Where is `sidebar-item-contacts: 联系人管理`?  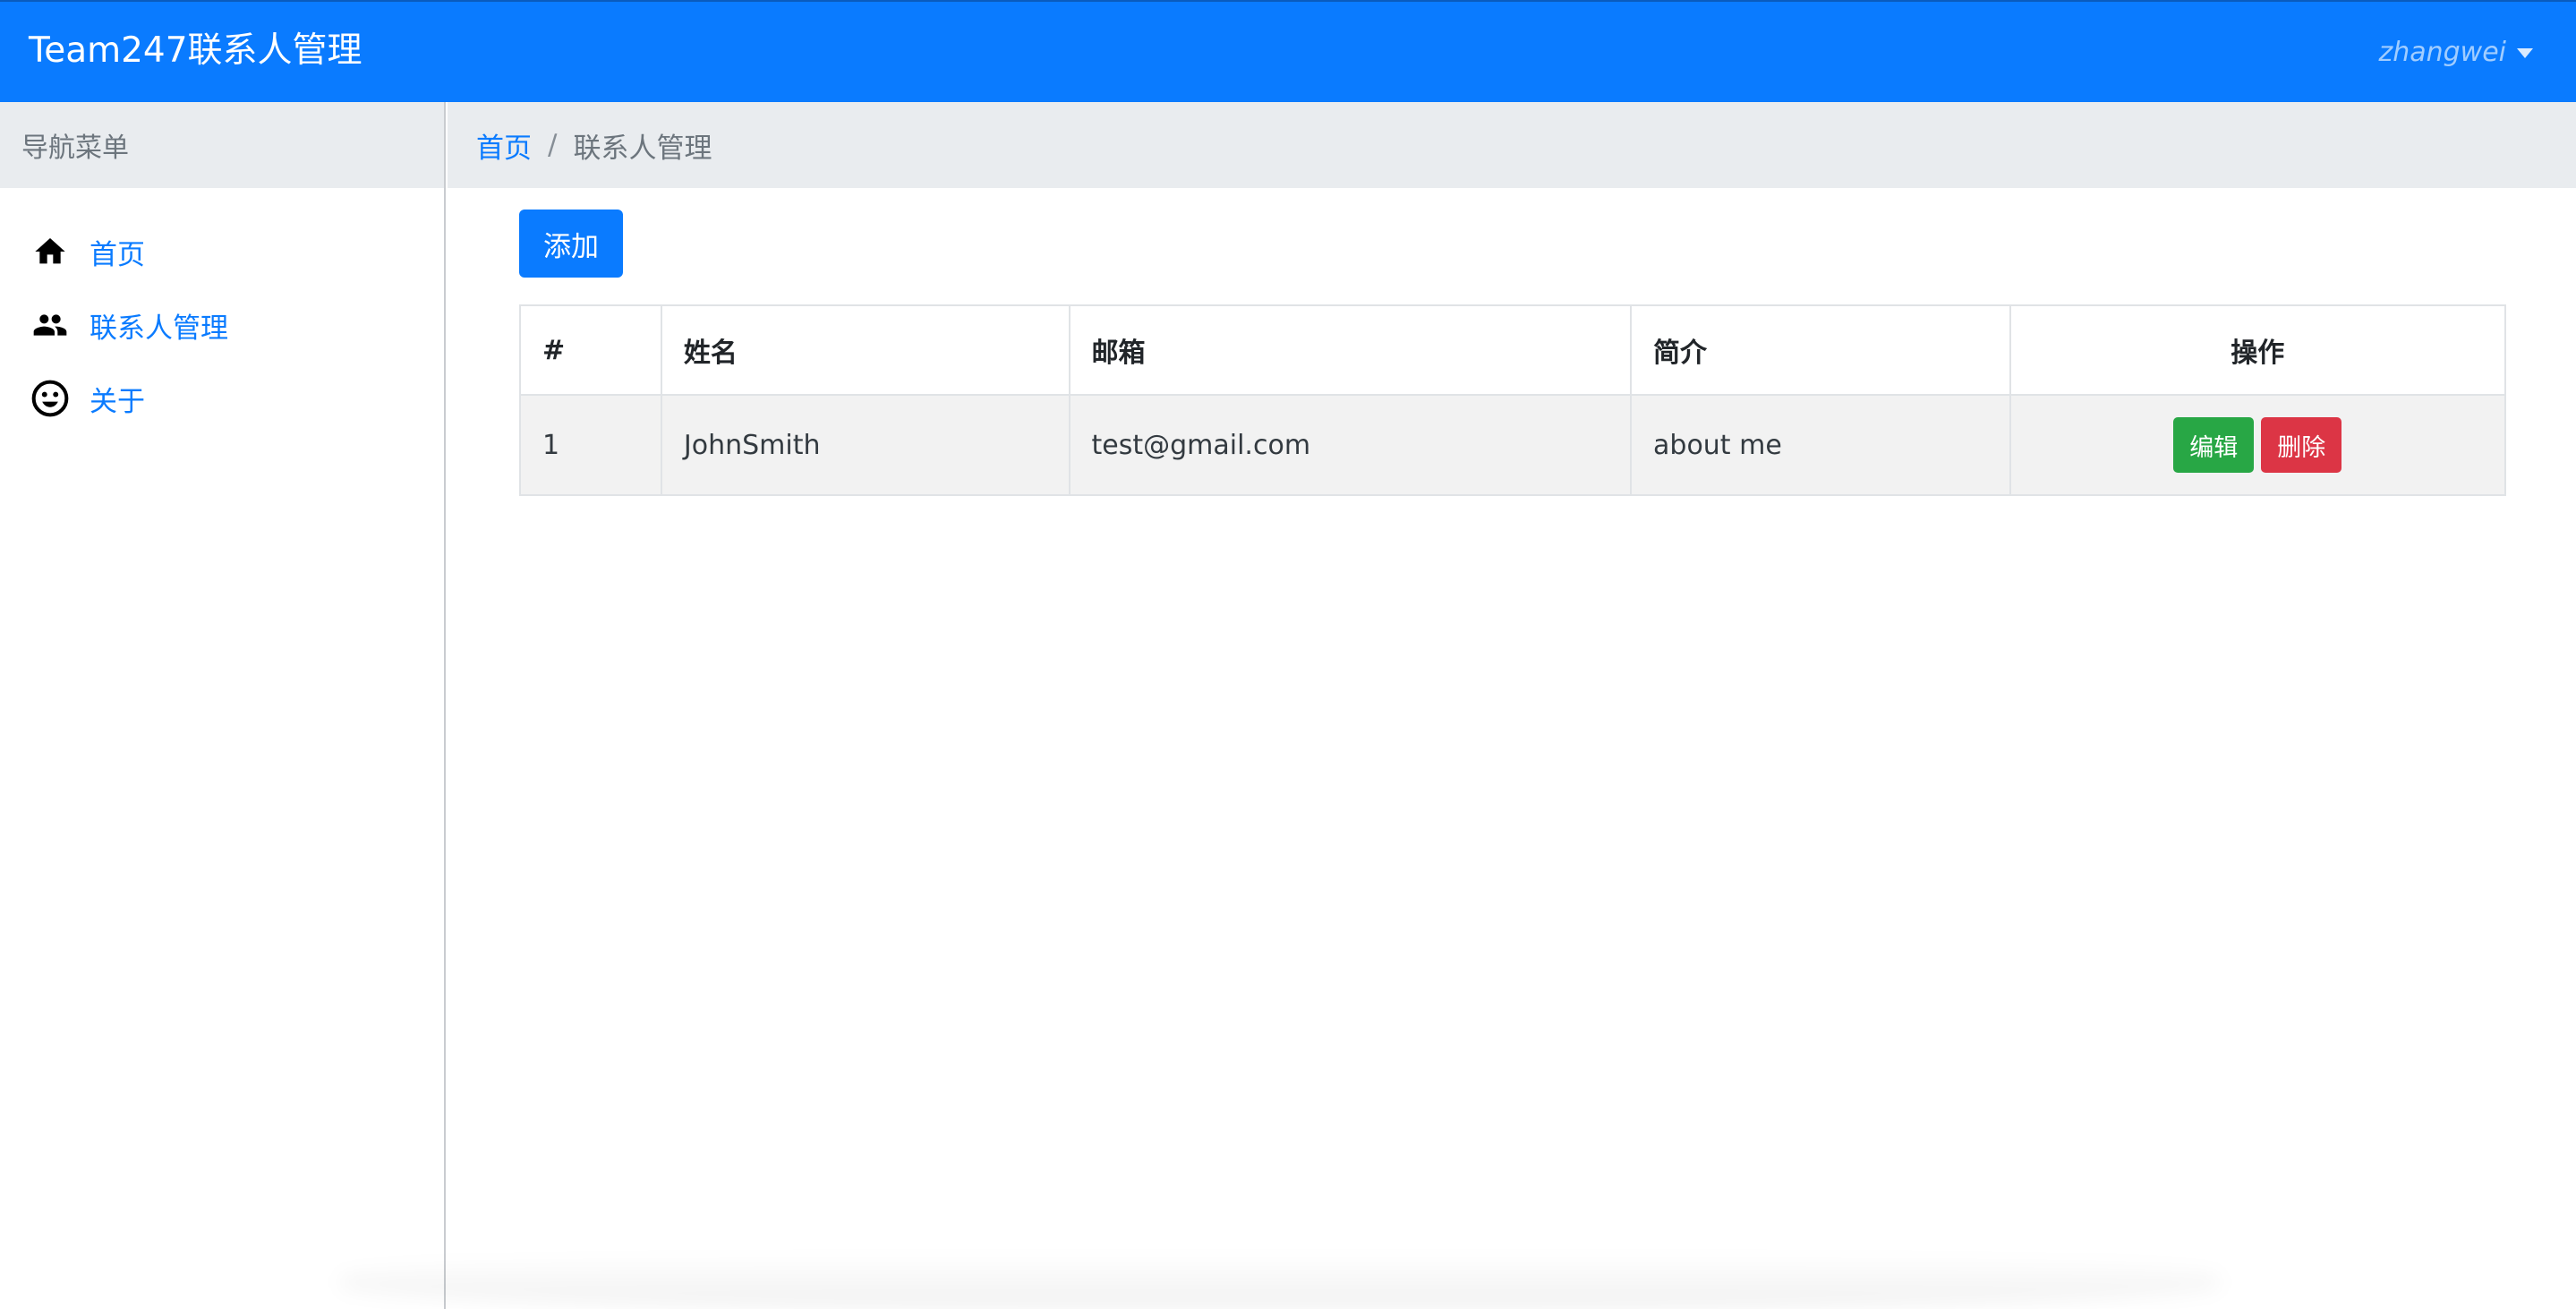 sidebar-item-contacts: 联系人管理 is located at coordinates (222, 325).